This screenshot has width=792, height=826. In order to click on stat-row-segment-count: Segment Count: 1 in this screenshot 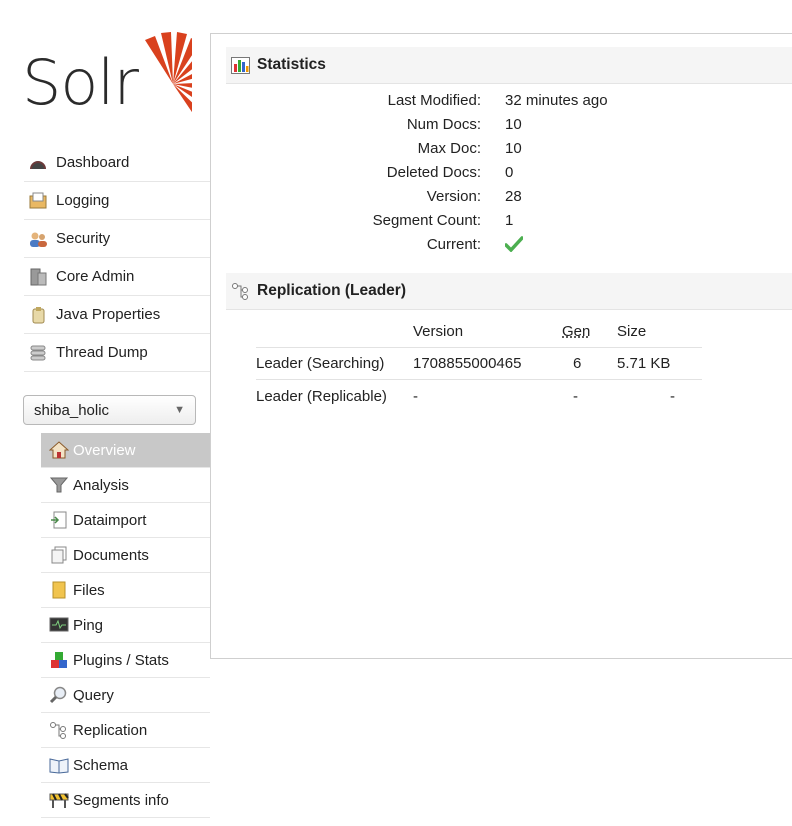, I will do `click(461, 222)`.